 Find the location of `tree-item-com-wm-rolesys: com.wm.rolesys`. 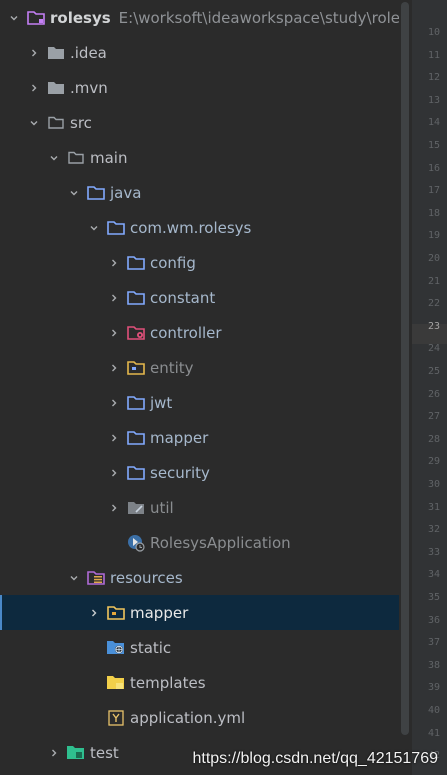

tree-item-com-wm-rolesys: com.wm.rolesys is located at coordinates (205, 227).